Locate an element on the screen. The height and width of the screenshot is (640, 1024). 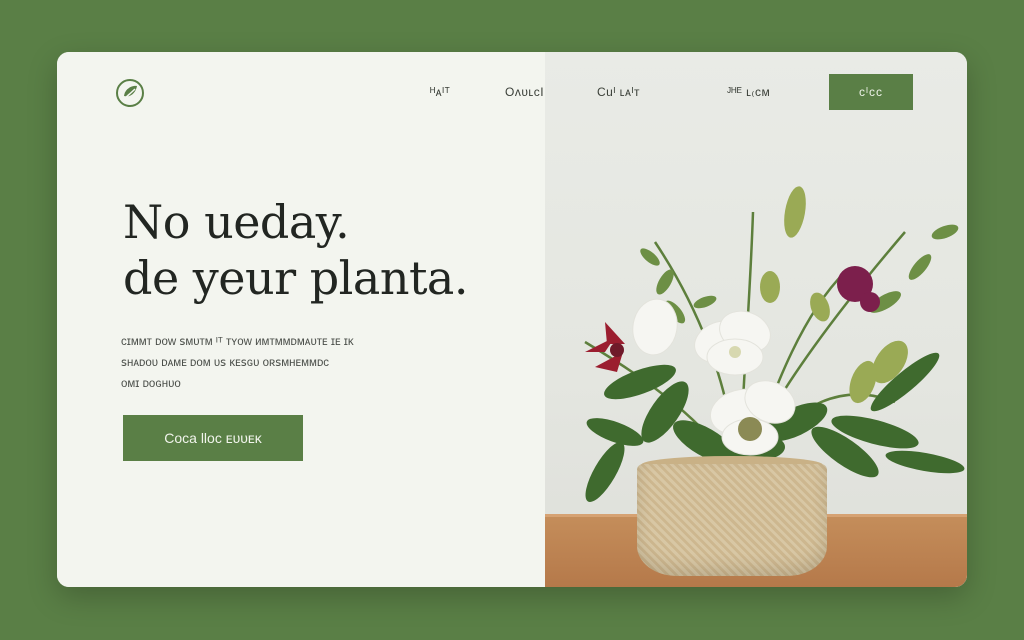
nav-item-4: ᴶᴴᴱ ʟ₍ᴄᴍ is located at coordinates (748, 92).